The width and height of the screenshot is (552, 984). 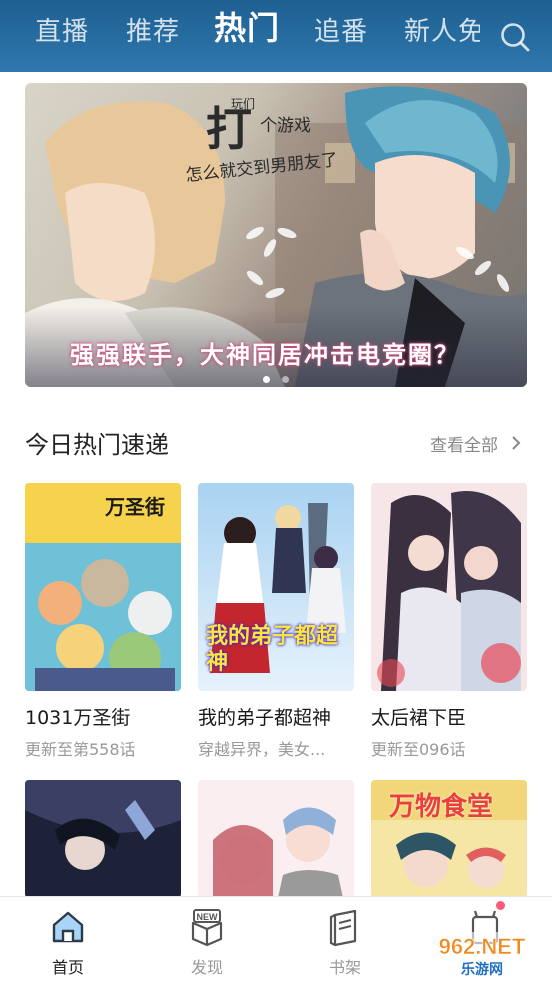 I want to click on section-title: 今日热门速递, so click(x=97, y=445).